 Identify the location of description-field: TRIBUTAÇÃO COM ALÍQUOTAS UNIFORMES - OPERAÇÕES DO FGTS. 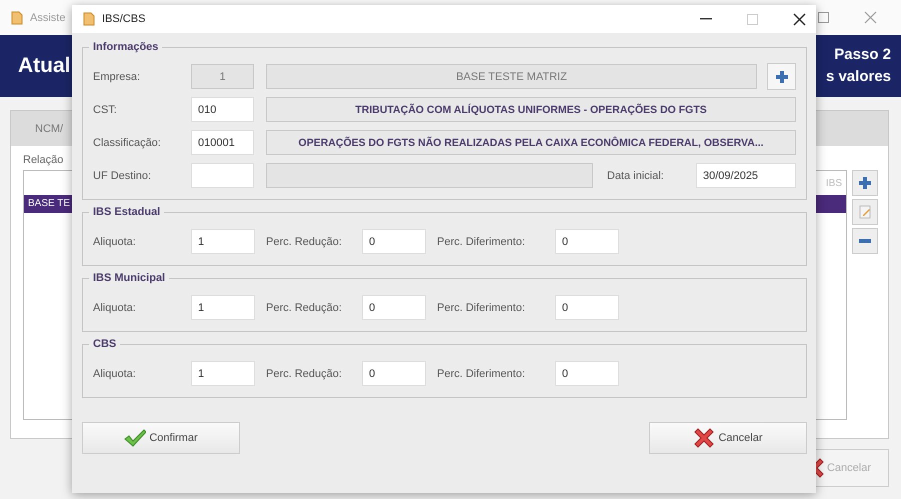
(531, 109).